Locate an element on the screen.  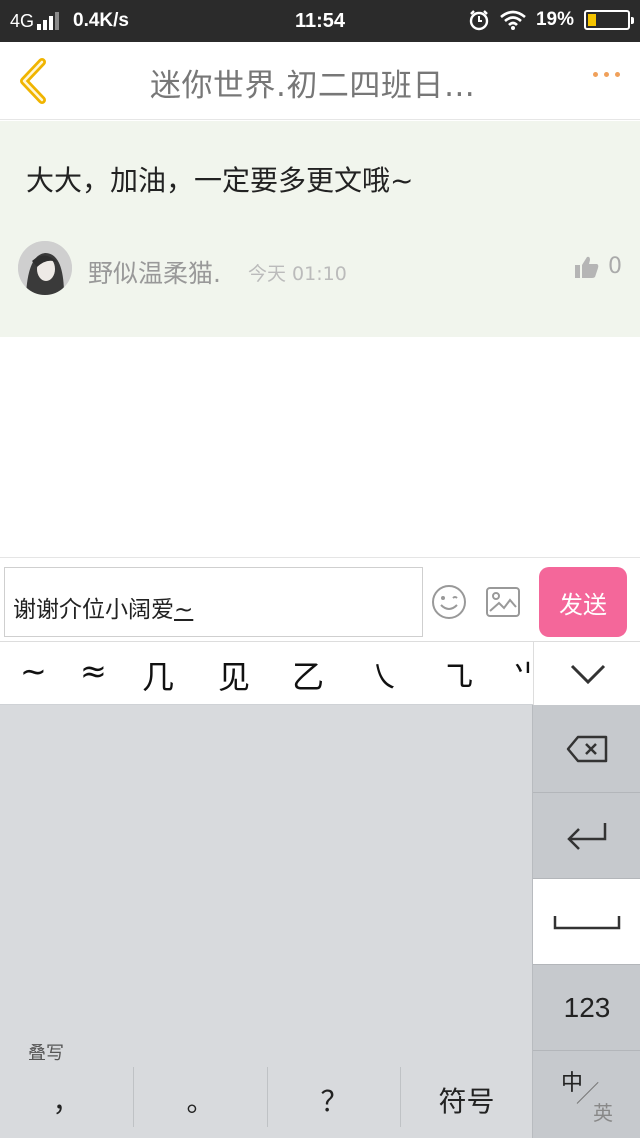
candidate-bar: ~ ≈ 几 见 乙 ㇏ ㇈ ⺌ is located at coordinates (320, 673).